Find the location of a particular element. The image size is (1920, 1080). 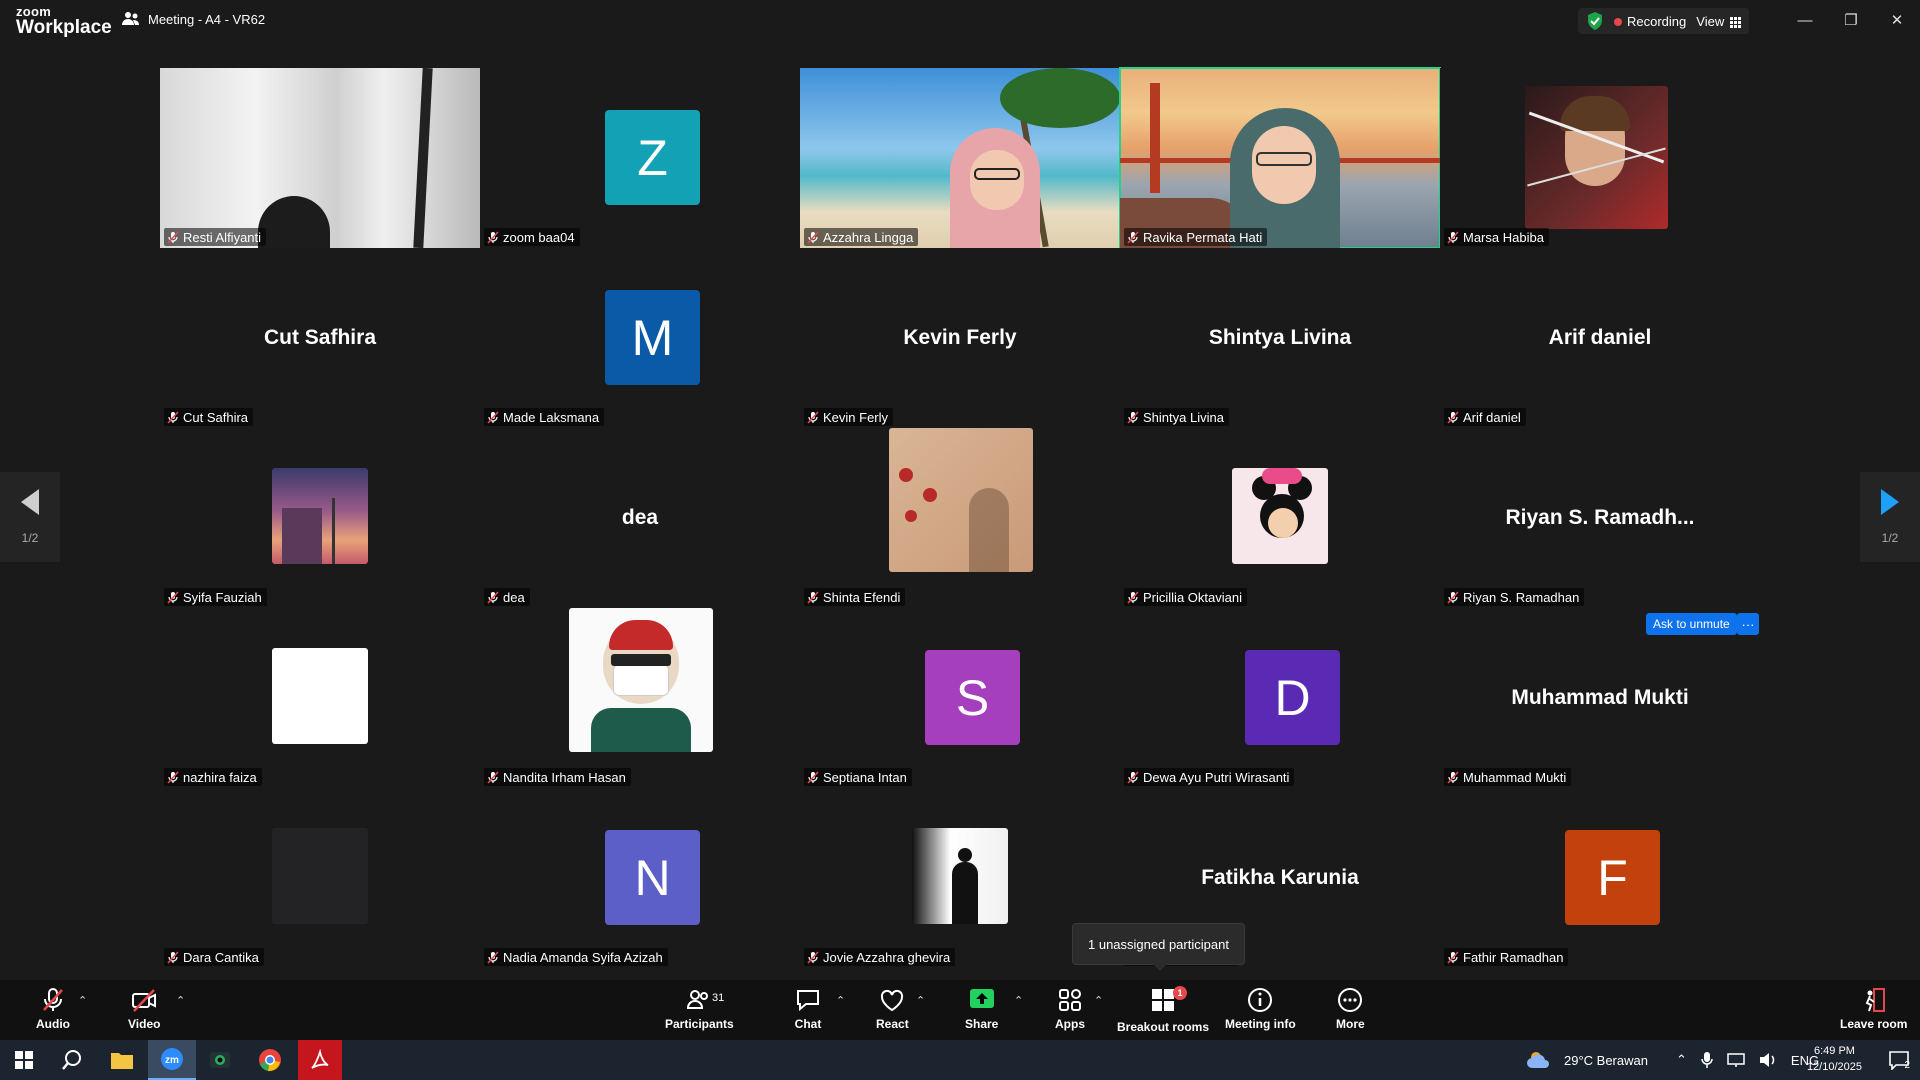

participant-display-name: Fatikha Karunia is located at coordinates (1280, 877).